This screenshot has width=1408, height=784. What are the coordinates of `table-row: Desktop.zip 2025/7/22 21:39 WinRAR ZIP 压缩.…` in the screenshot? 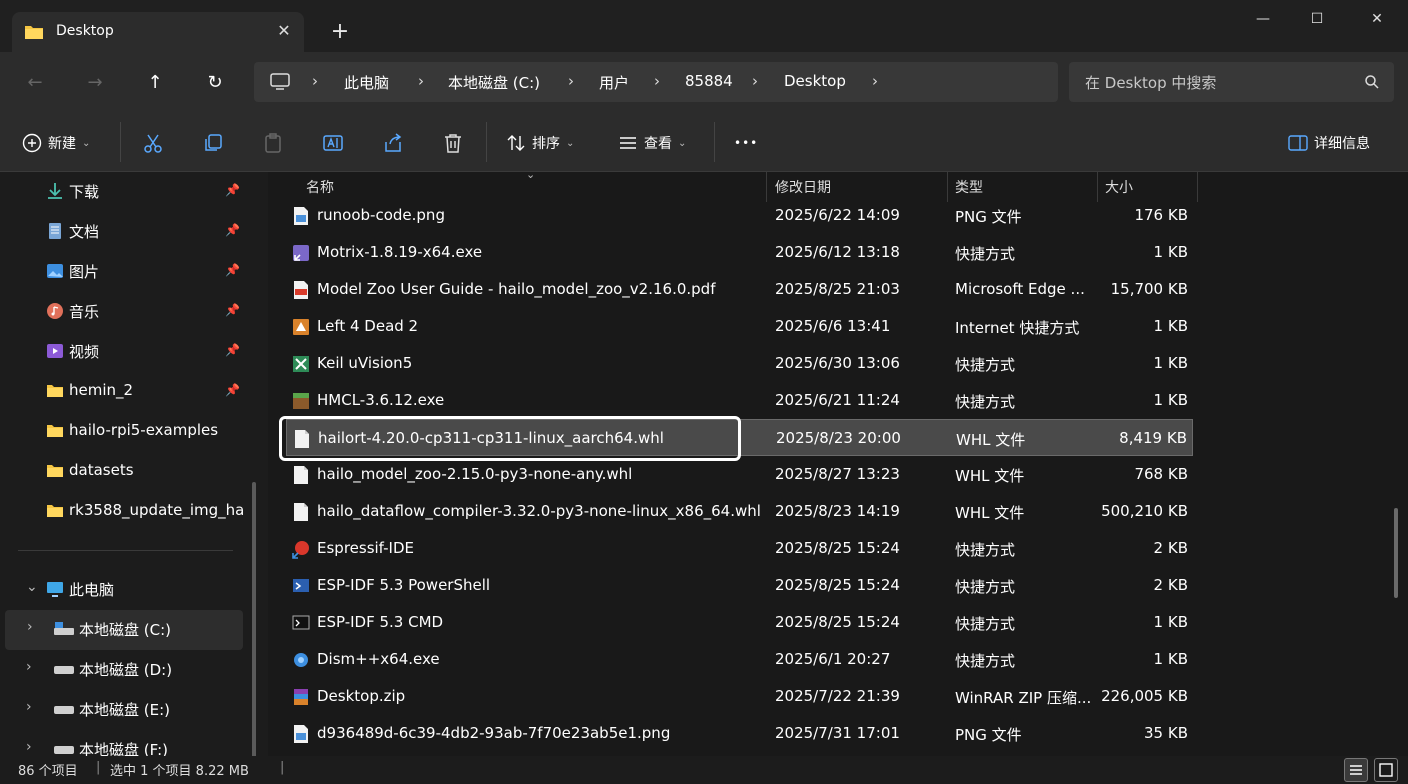 It's located at (739, 696).